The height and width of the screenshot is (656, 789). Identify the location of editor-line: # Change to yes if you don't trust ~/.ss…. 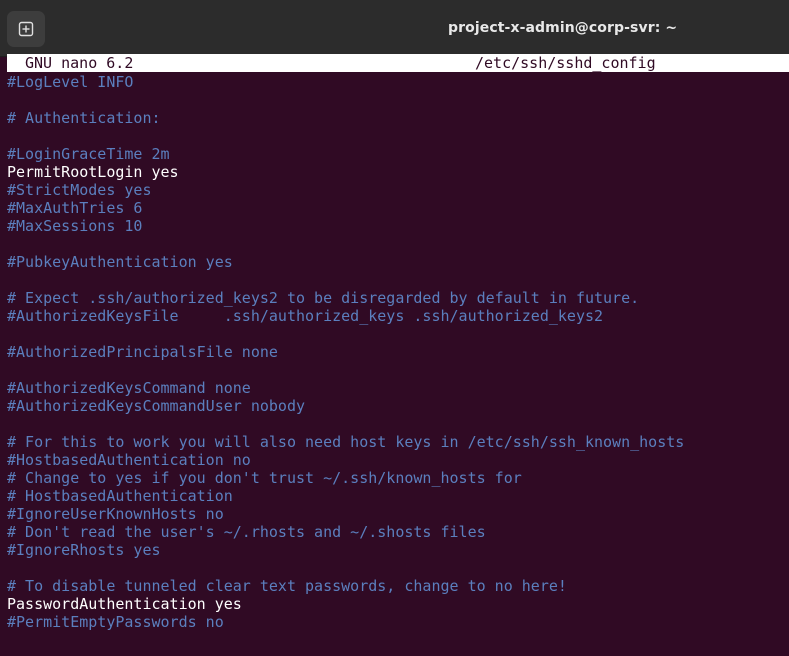
(397, 478).